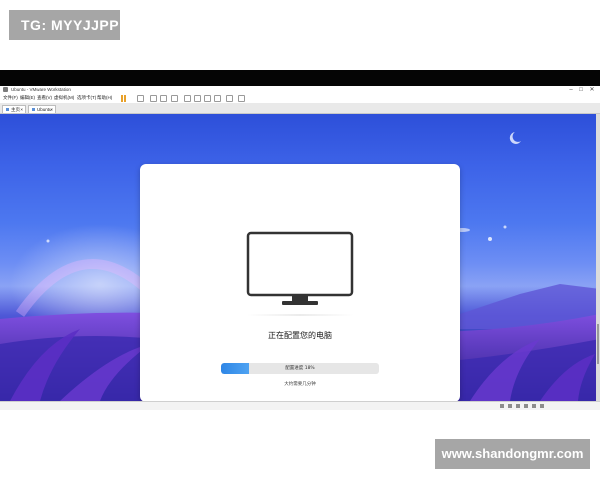 This screenshot has width=600, height=480. I want to click on tab-ubuntu: Ubuntu ×, so click(42, 109).